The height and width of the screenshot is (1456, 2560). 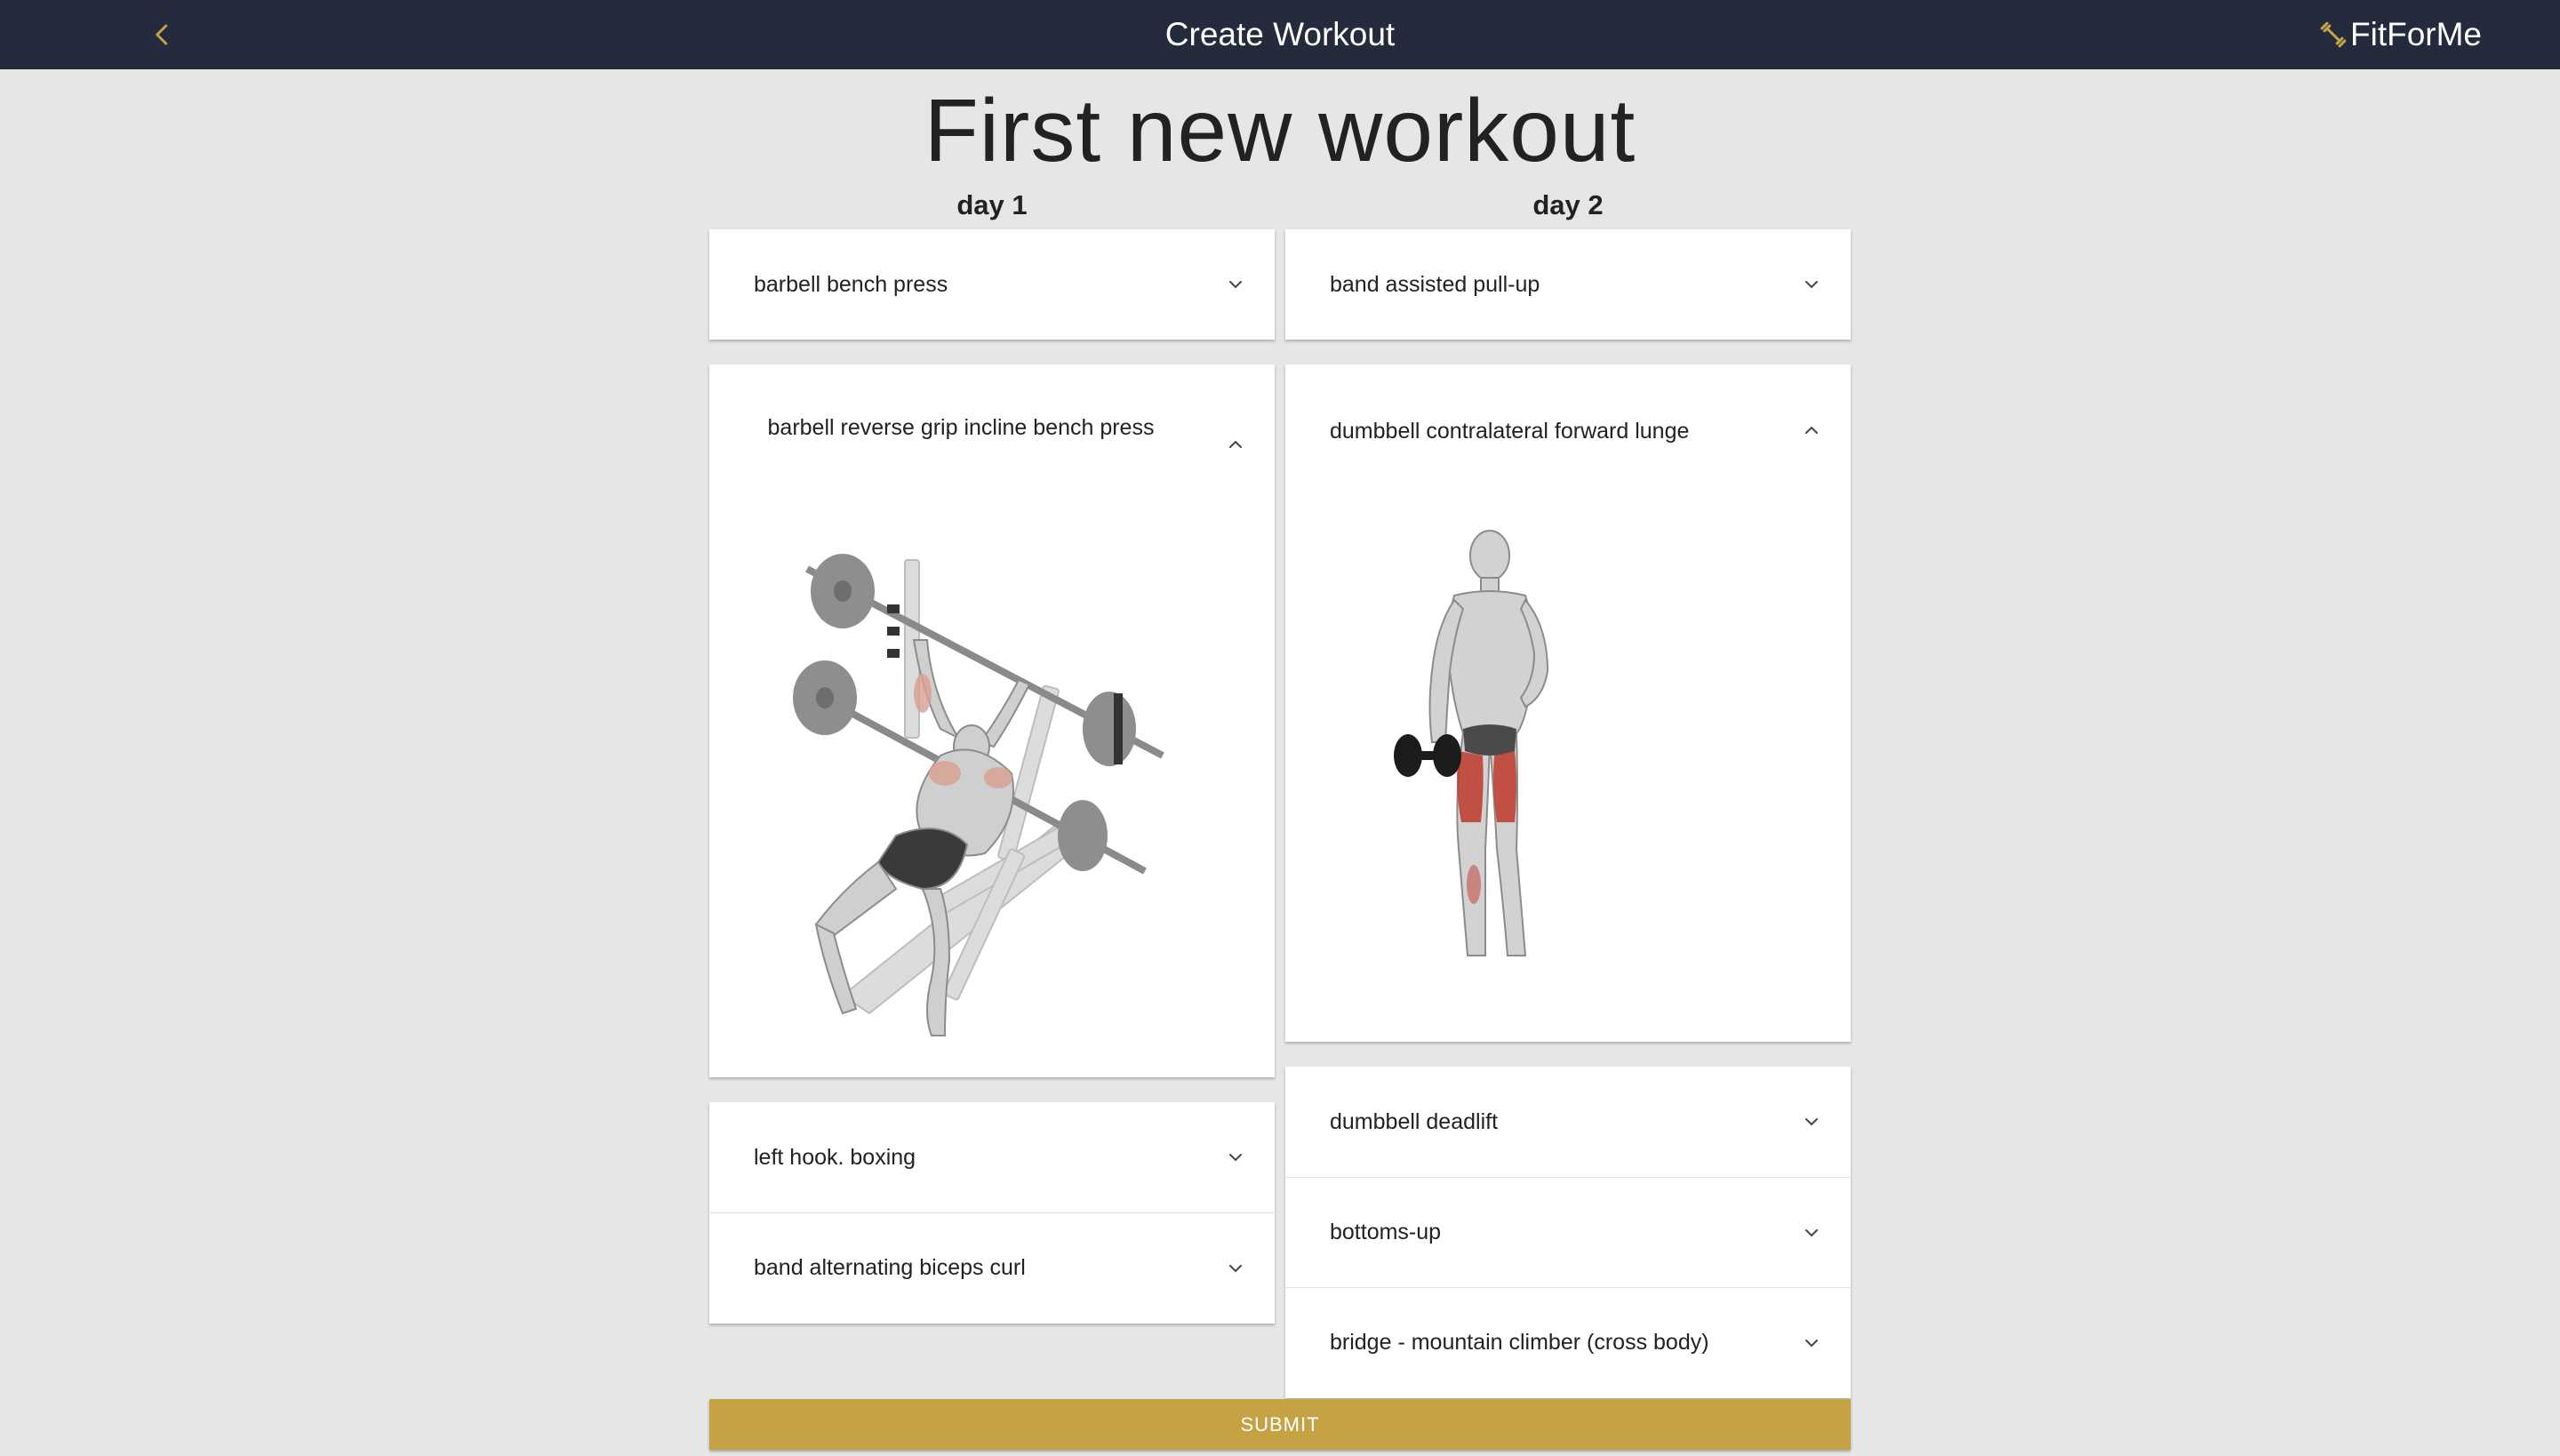 I want to click on exercise-row-band-assisted-pull-up: band assisted pull-up, so click(x=1568, y=284).